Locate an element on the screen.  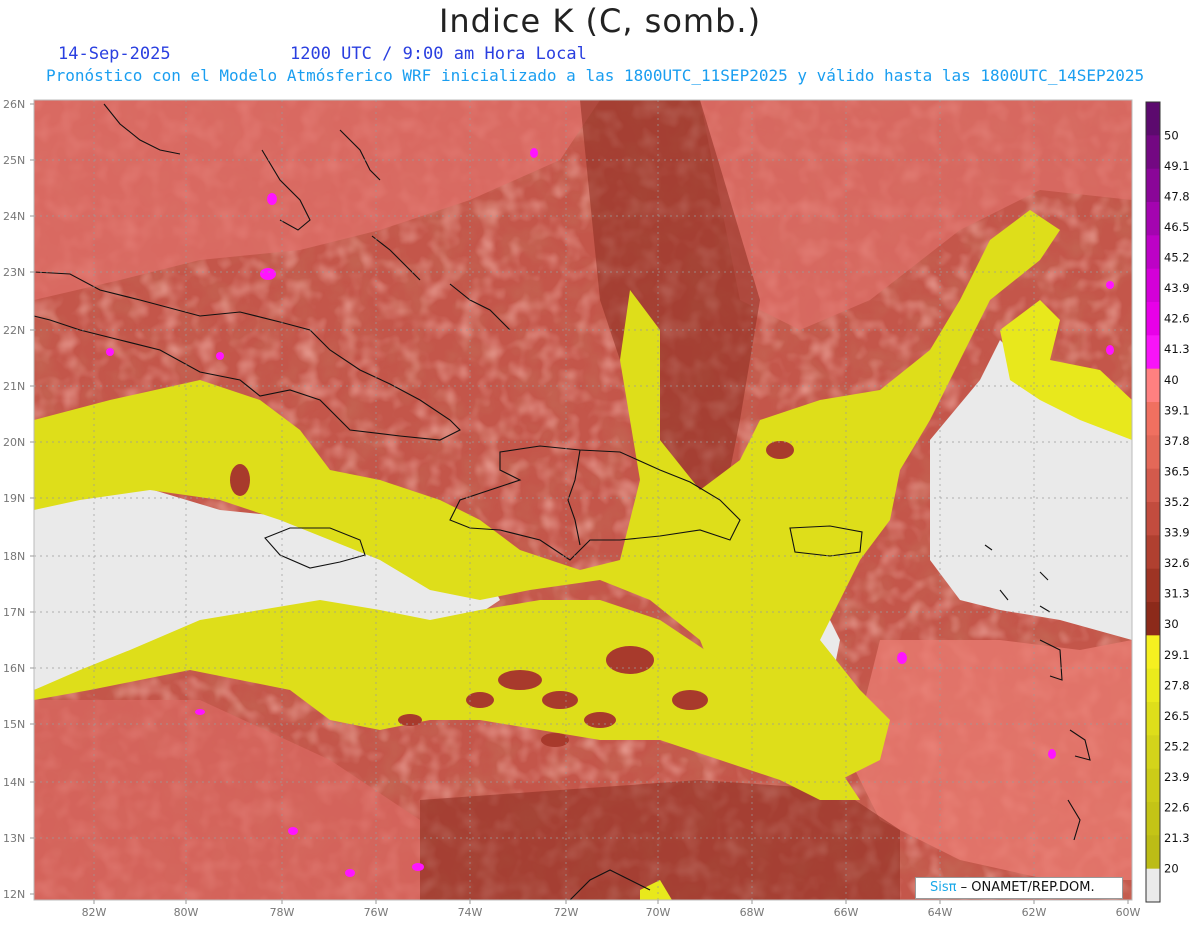
colorbar-label: 39.1 is located at coordinates (1177, 410).